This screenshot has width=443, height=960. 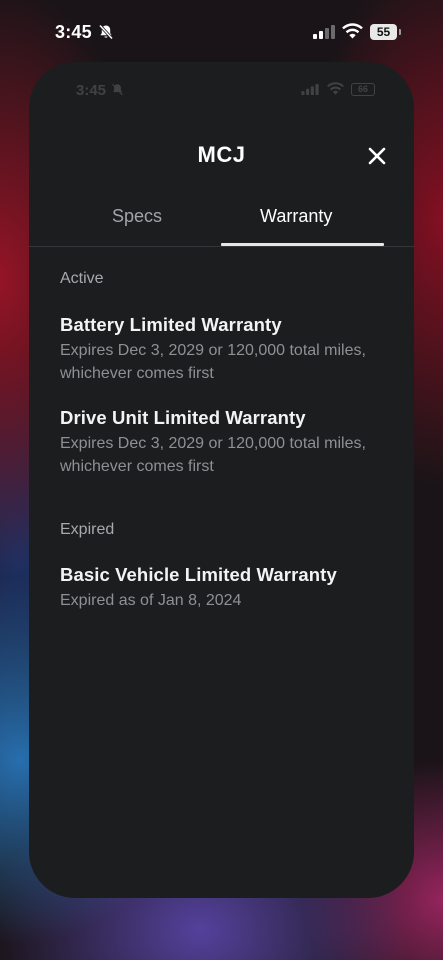 What do you see at coordinates (151, 600) in the screenshot?
I see `warranty-item-description: Expired as of Jan 8, 2024` at bounding box center [151, 600].